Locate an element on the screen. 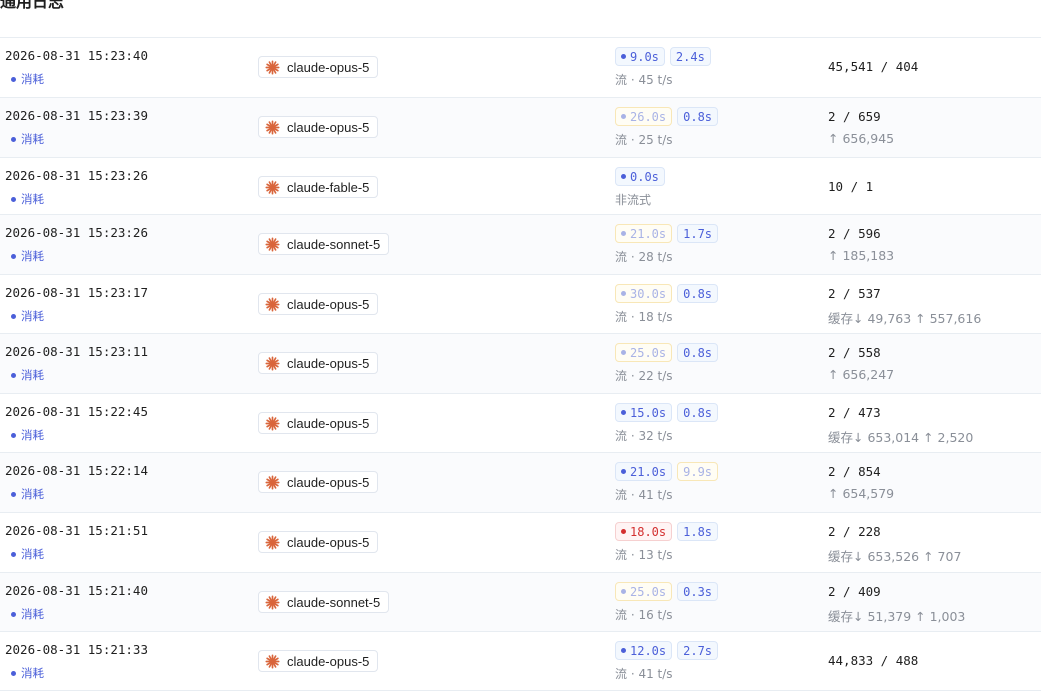  token-count: 2 / 854 is located at coordinates (854, 471).